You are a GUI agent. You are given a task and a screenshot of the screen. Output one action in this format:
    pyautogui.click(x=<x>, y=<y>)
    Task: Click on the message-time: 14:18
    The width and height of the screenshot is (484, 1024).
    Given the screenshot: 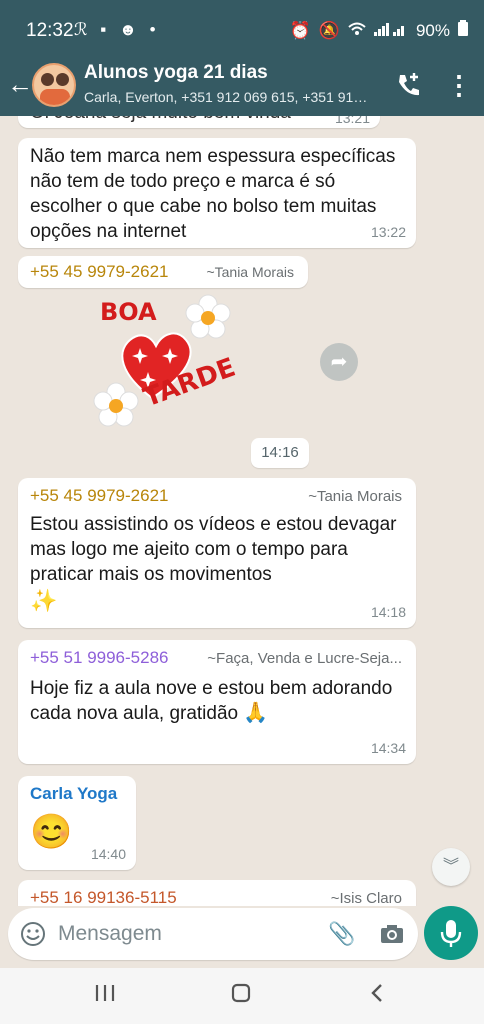 What is the action you would take?
    pyautogui.click(x=388, y=612)
    